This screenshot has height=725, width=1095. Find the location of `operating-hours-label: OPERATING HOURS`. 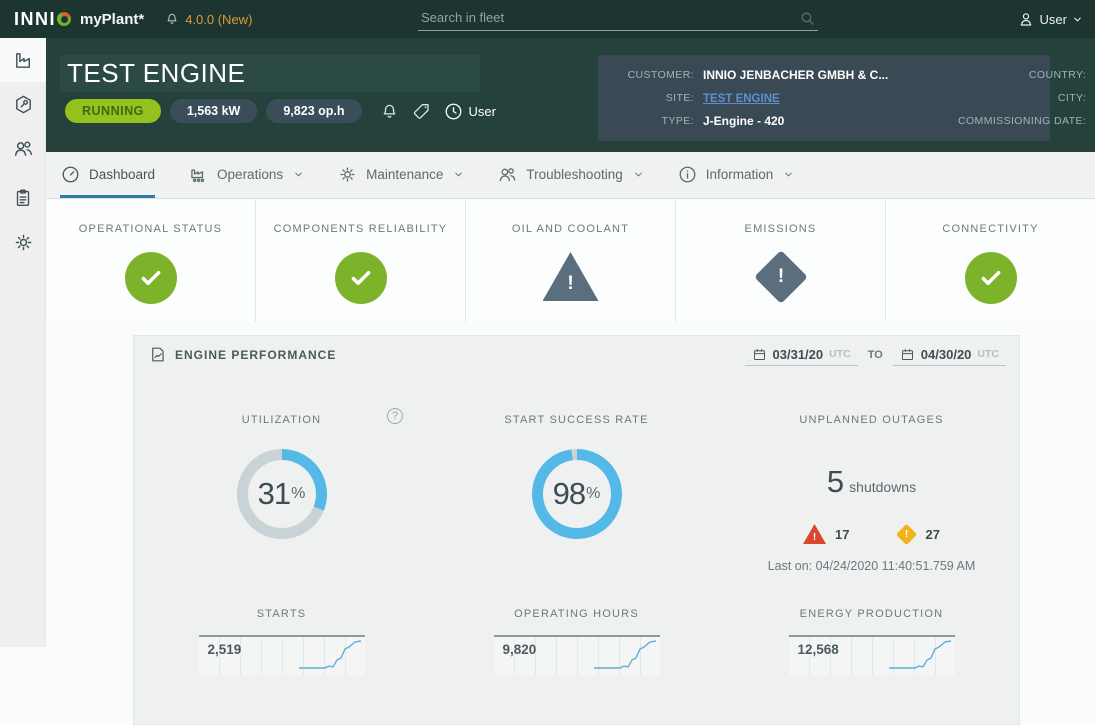

operating-hours-label: OPERATING HOURS is located at coordinates (576, 614).